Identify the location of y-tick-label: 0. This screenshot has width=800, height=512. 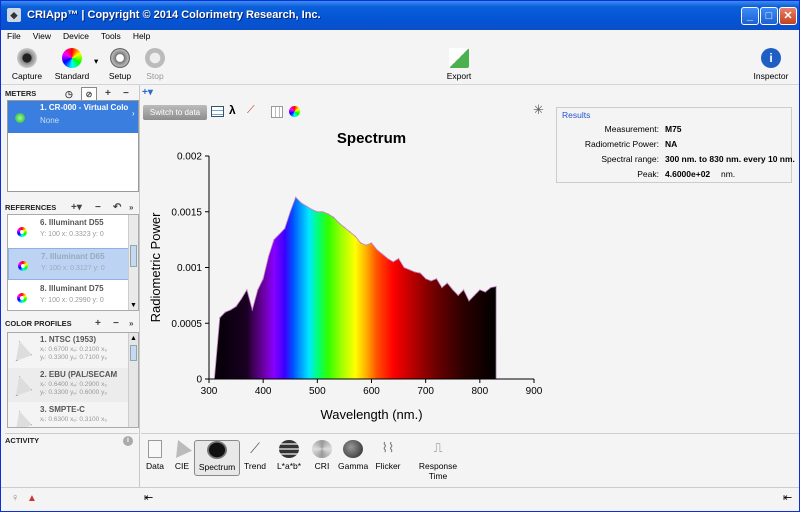
(199, 380).